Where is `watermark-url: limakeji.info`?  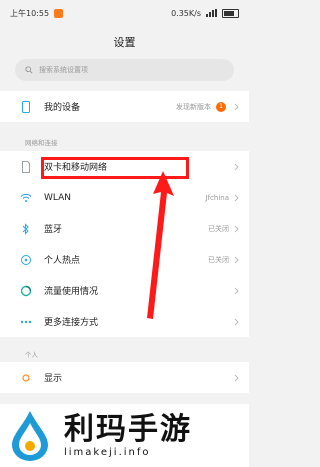
watermark-url: limakeji.info is located at coordinates (107, 452).